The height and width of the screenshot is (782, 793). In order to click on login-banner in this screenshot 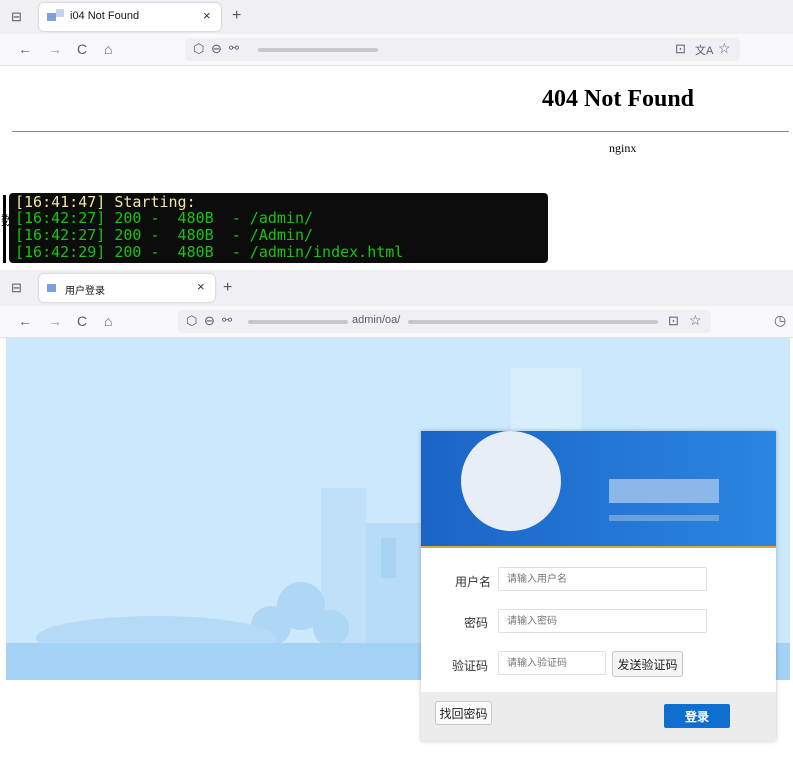, I will do `click(598, 489)`.